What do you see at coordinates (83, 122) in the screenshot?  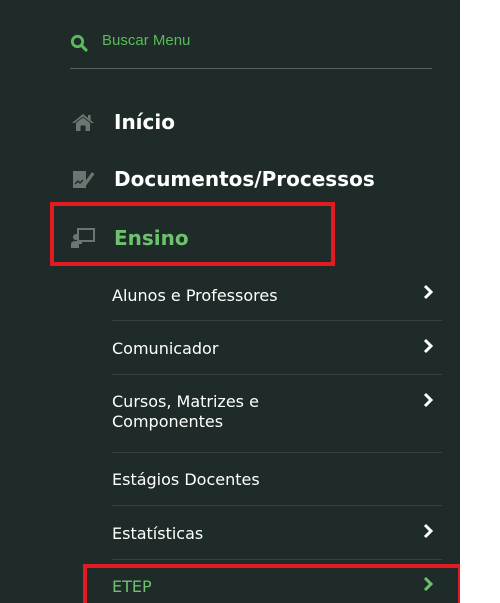 I see `home-icon` at bounding box center [83, 122].